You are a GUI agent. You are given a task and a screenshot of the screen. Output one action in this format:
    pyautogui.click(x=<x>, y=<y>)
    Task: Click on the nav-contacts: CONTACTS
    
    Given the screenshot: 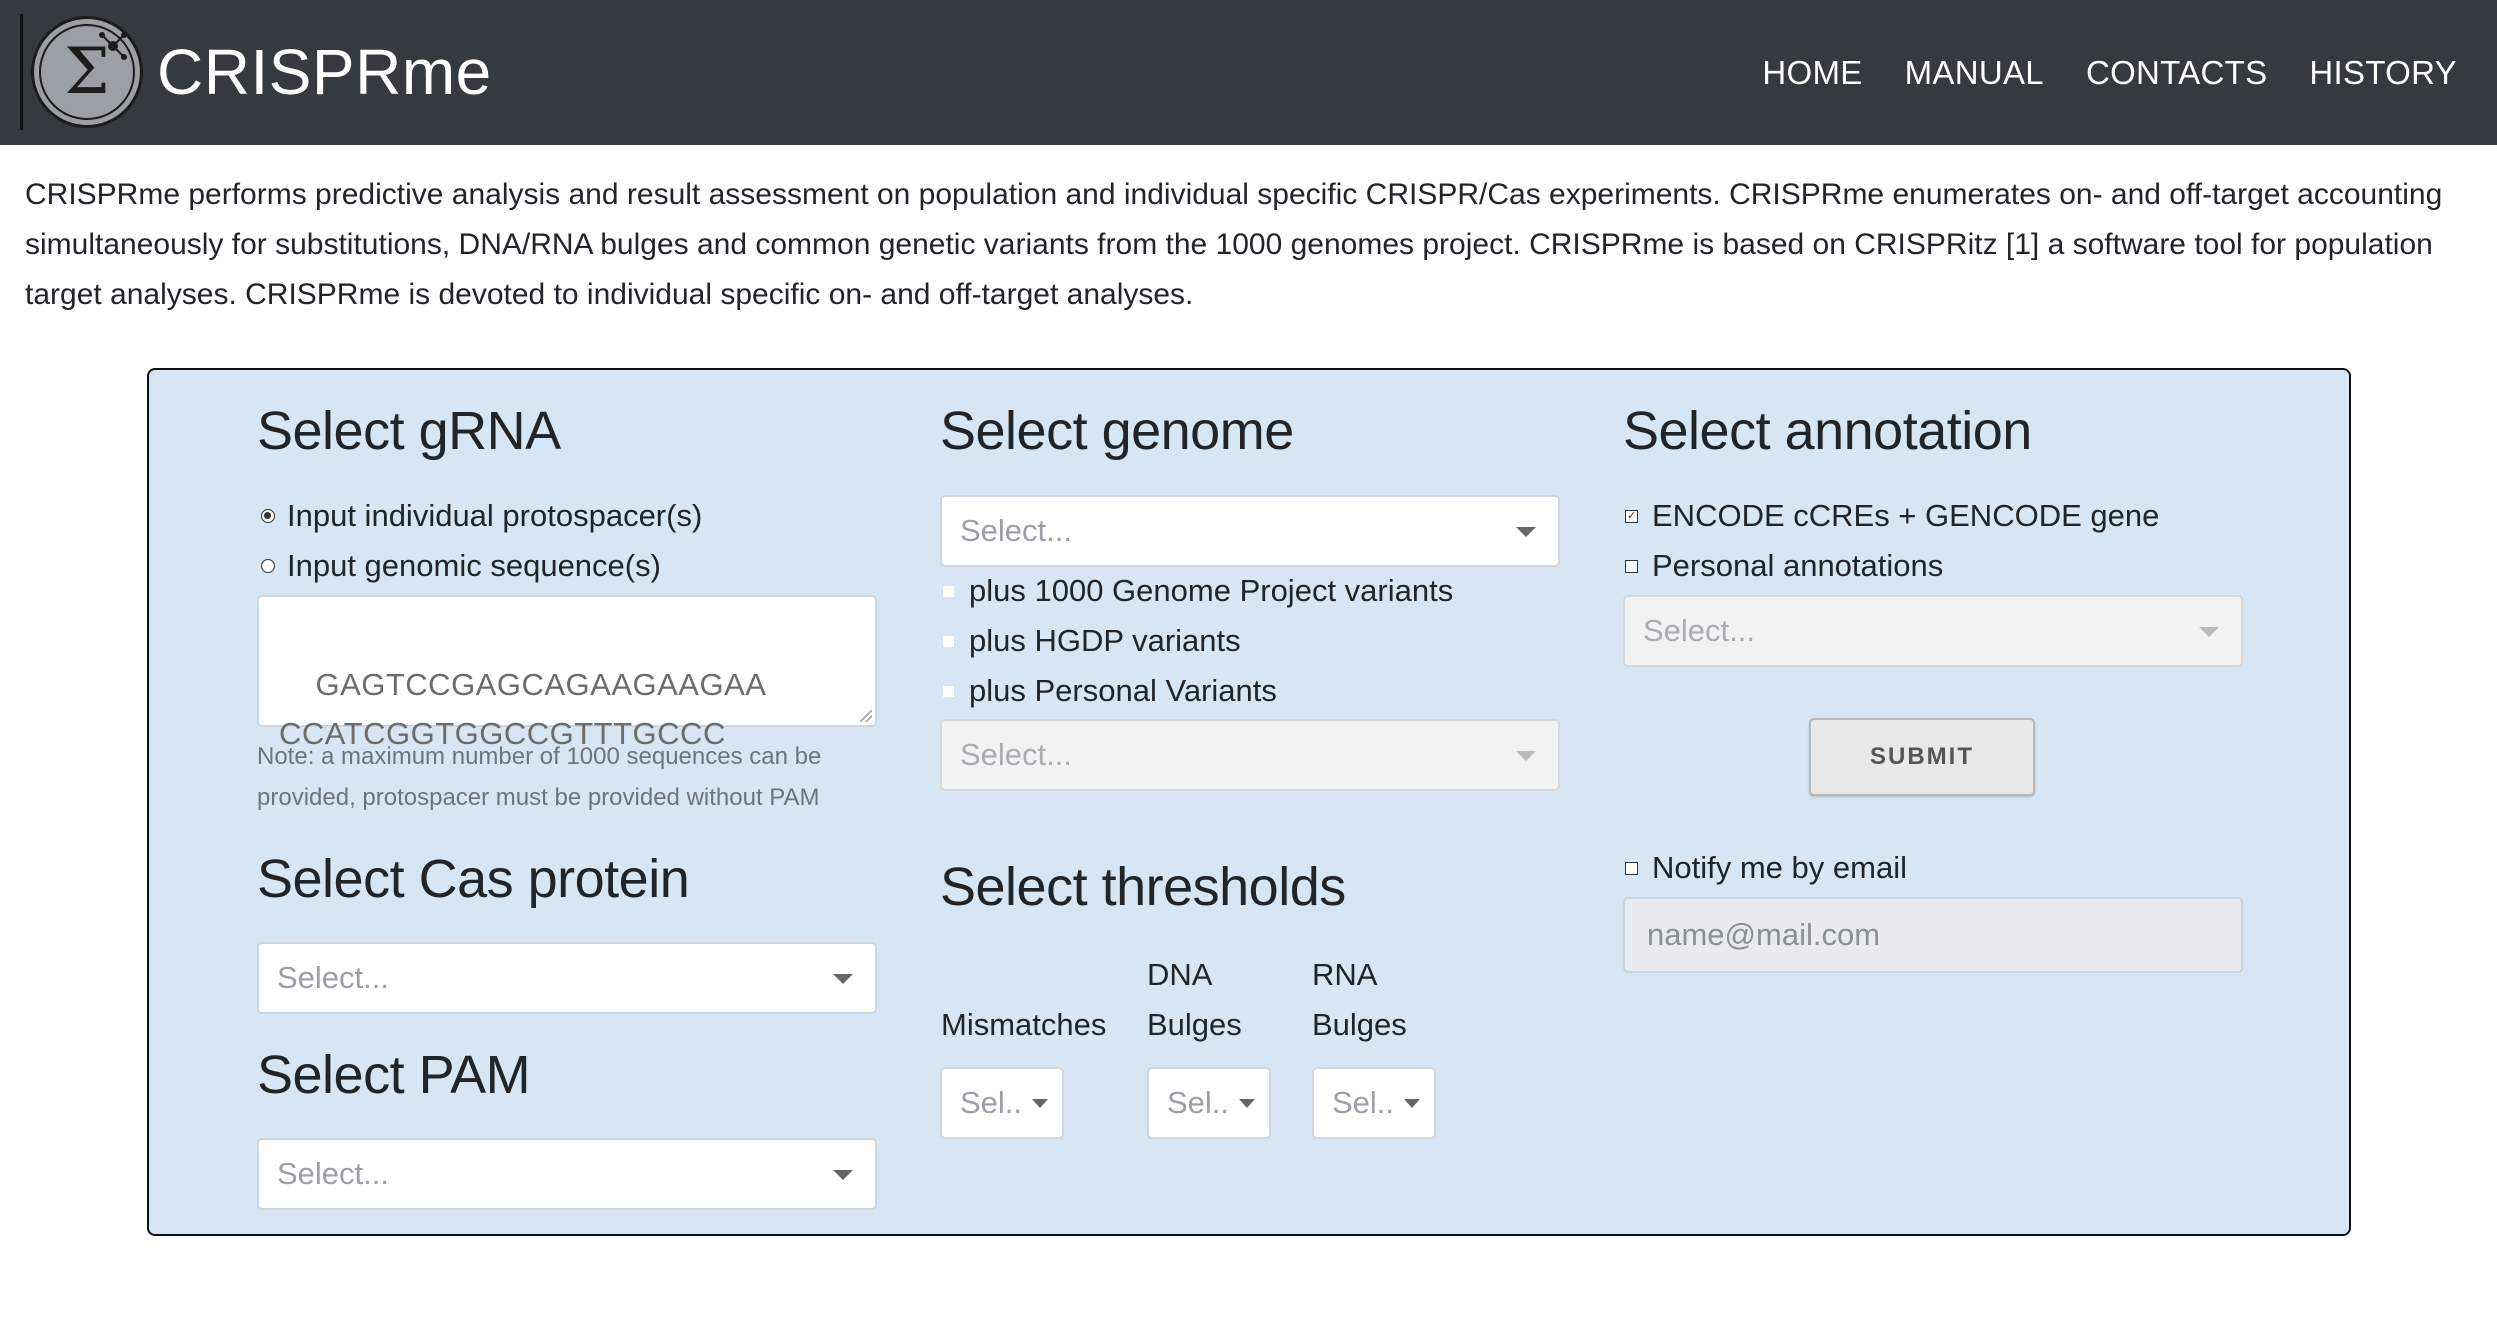 What is the action you would take?
    pyautogui.click(x=2176, y=73)
    